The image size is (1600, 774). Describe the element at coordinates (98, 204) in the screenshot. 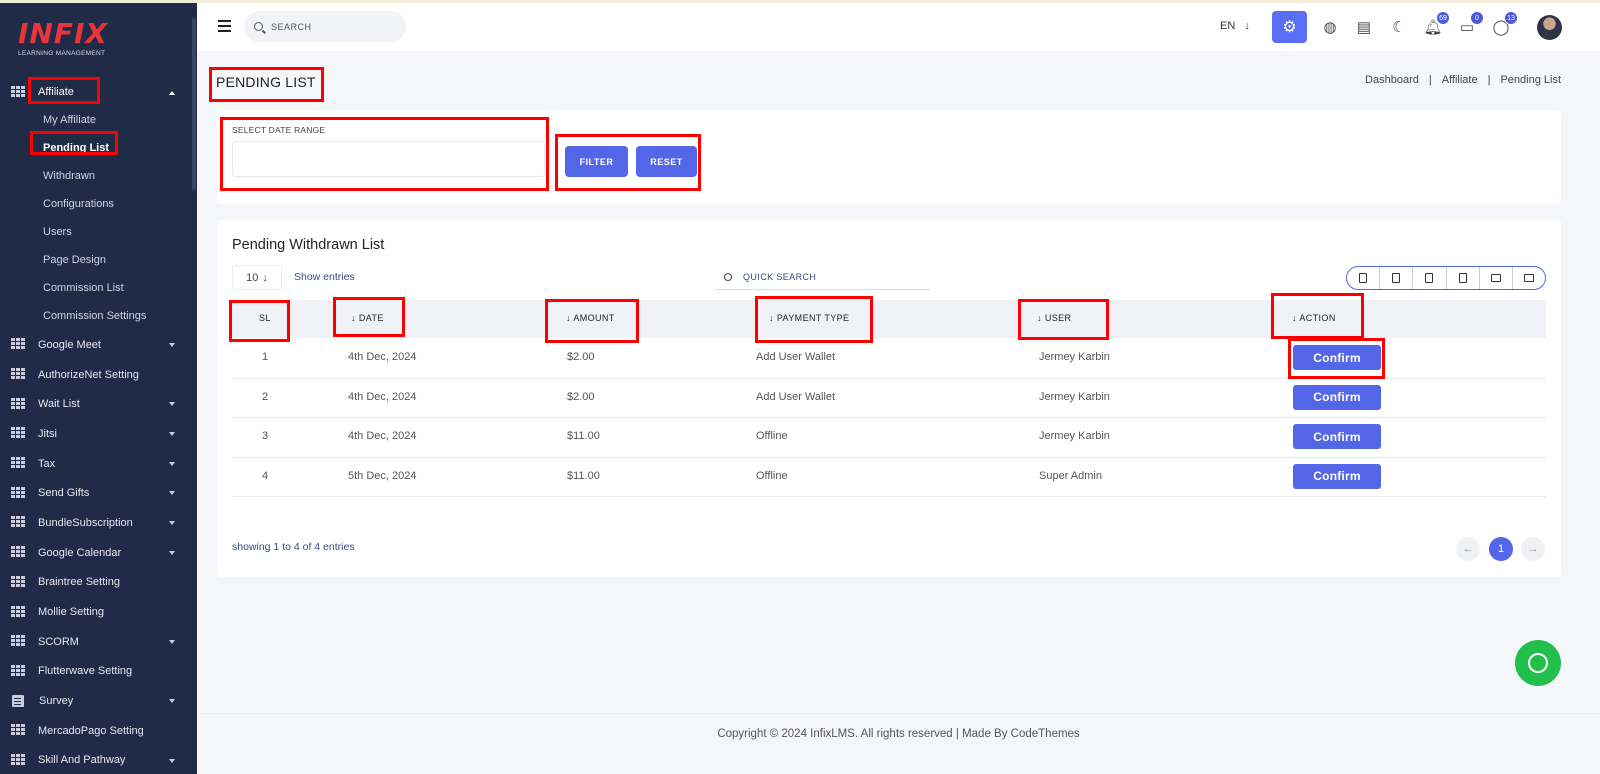

I see `submenu-item-configurations: Configurations` at that location.